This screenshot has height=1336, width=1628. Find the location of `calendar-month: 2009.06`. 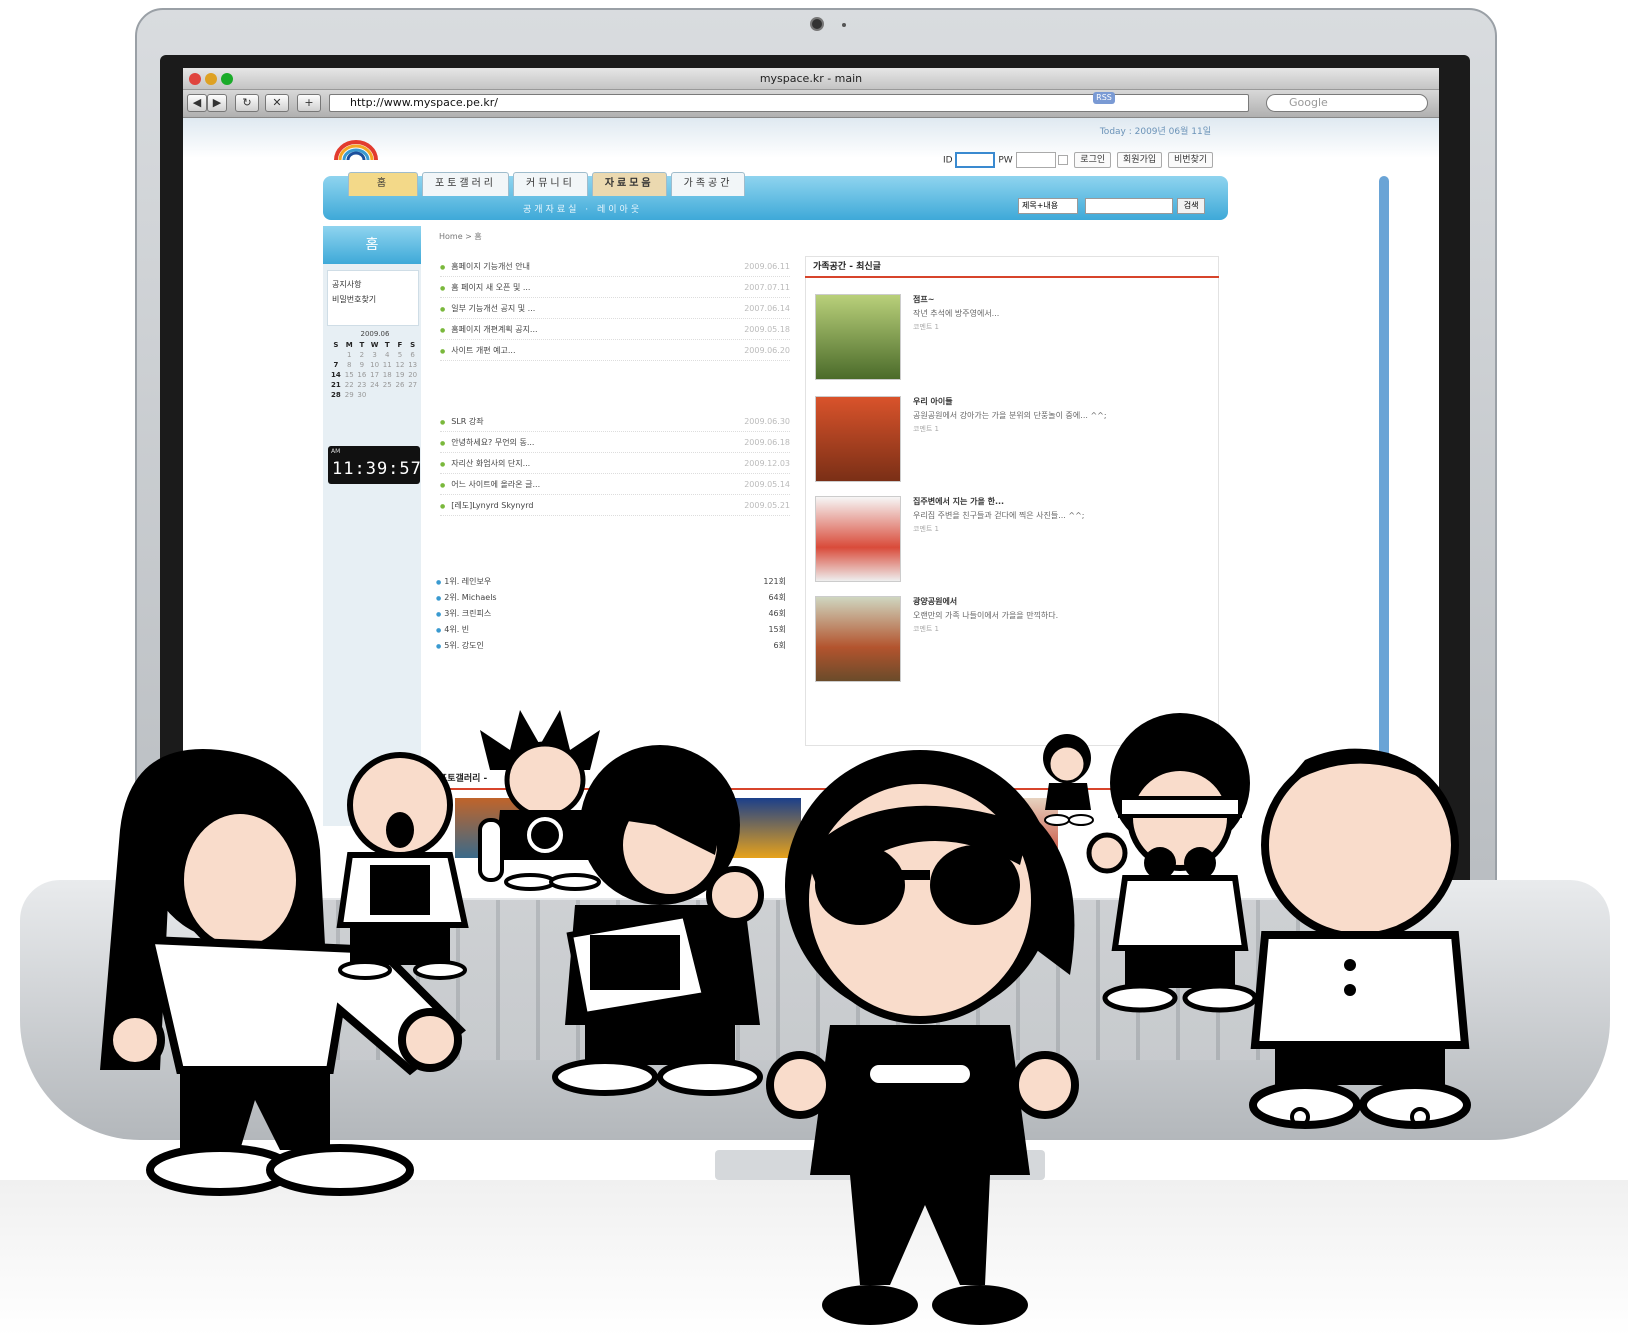

calendar-month: 2009.06 is located at coordinates (375, 334).